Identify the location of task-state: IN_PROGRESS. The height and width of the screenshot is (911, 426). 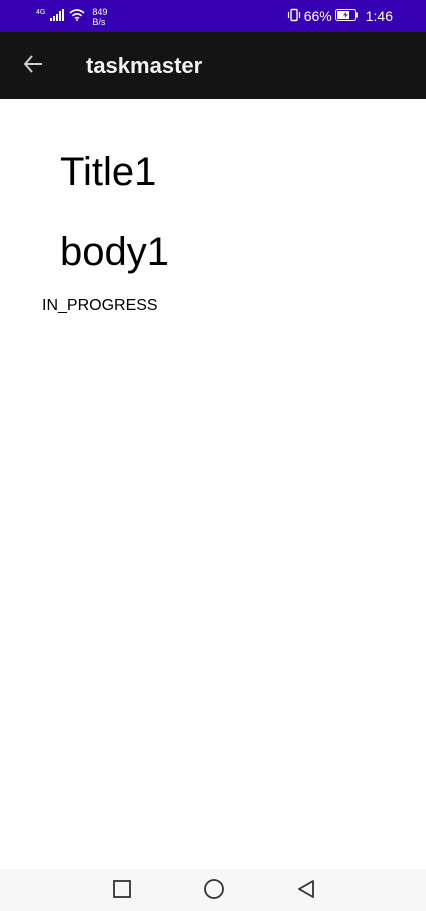
(100, 305).